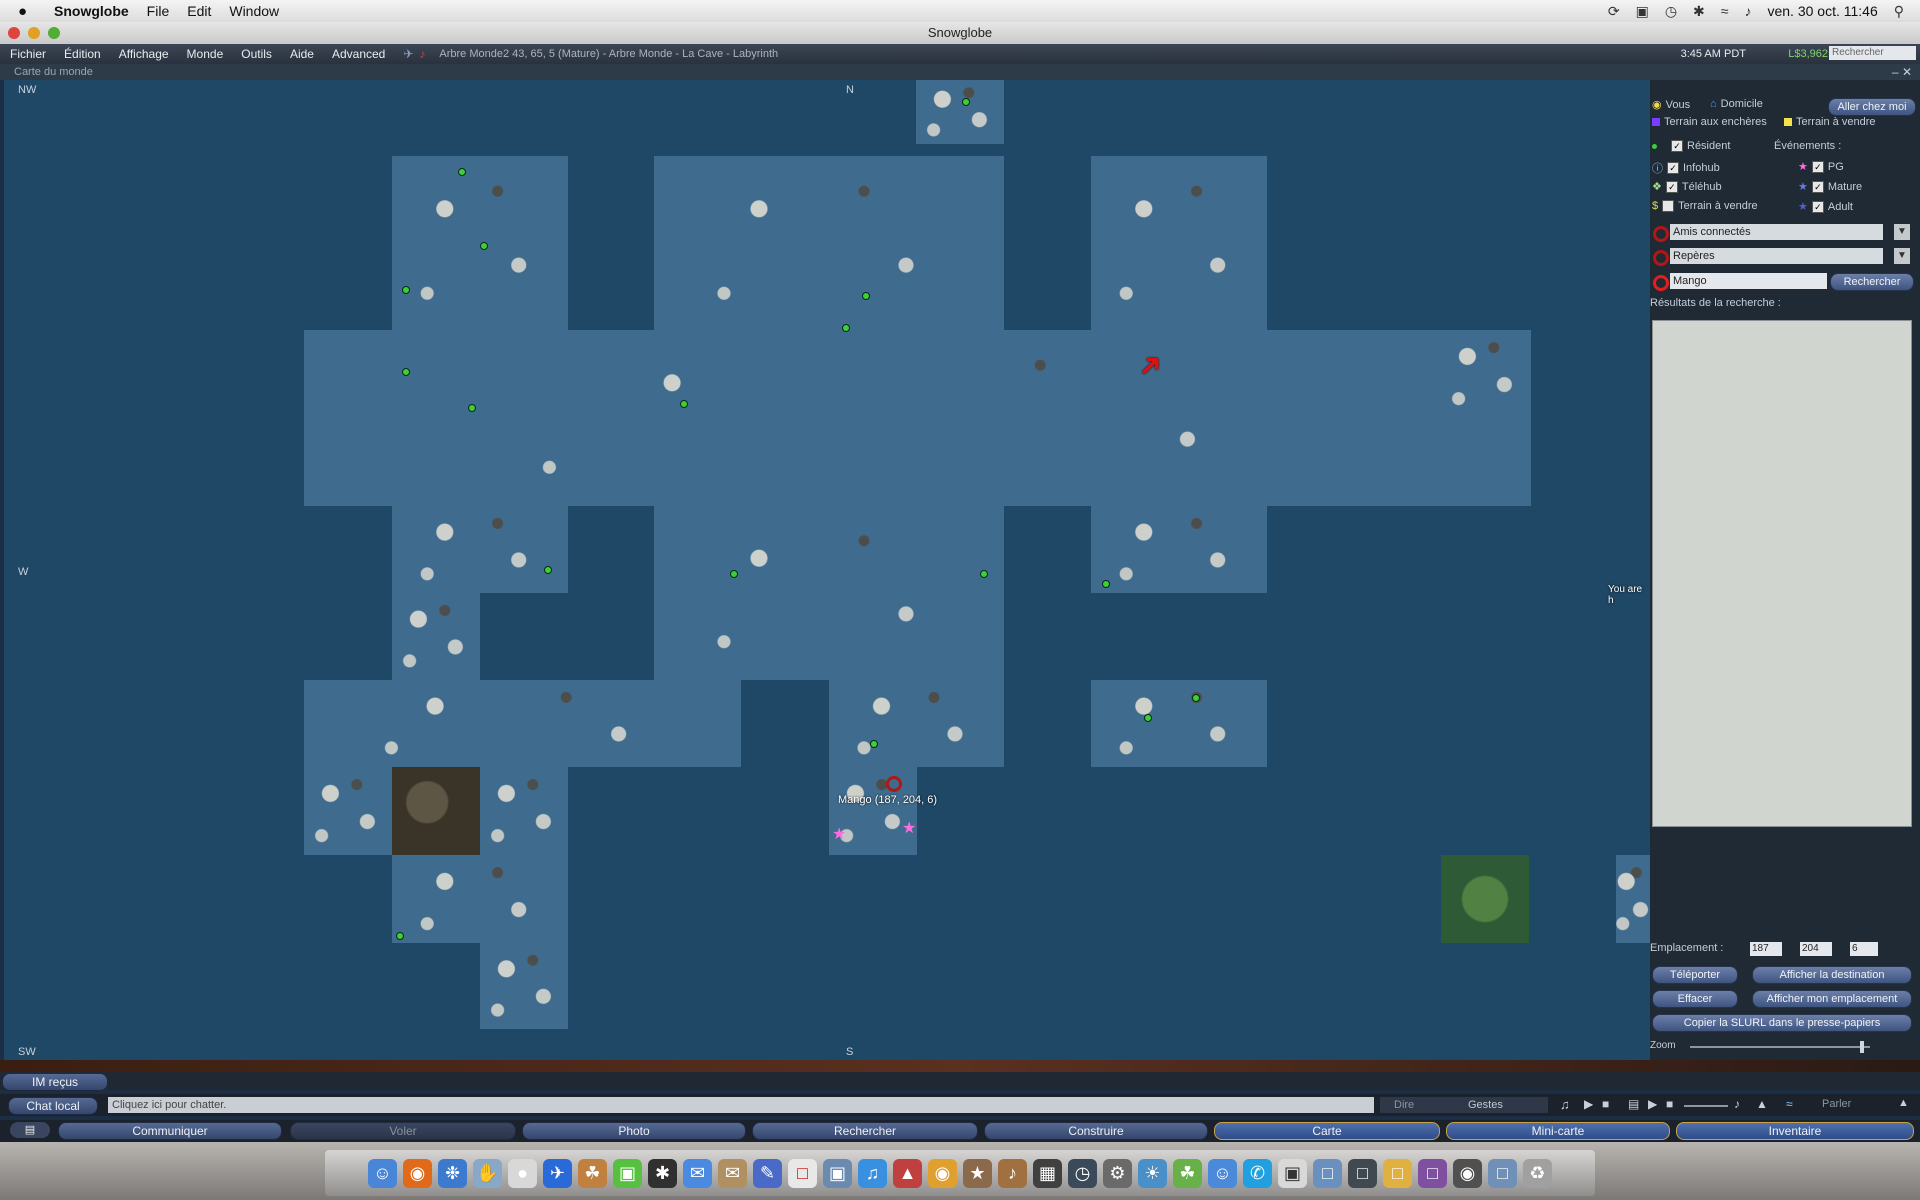 Image resolution: width=1920 pixels, height=1200 pixels. Describe the element at coordinates (1776, 232) in the screenshot. I see `friends-dropdown: Amis connectés` at that location.